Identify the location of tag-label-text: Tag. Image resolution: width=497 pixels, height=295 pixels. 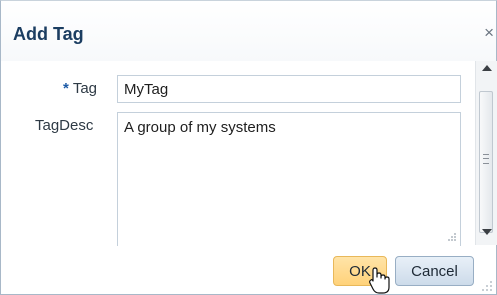
(85, 88).